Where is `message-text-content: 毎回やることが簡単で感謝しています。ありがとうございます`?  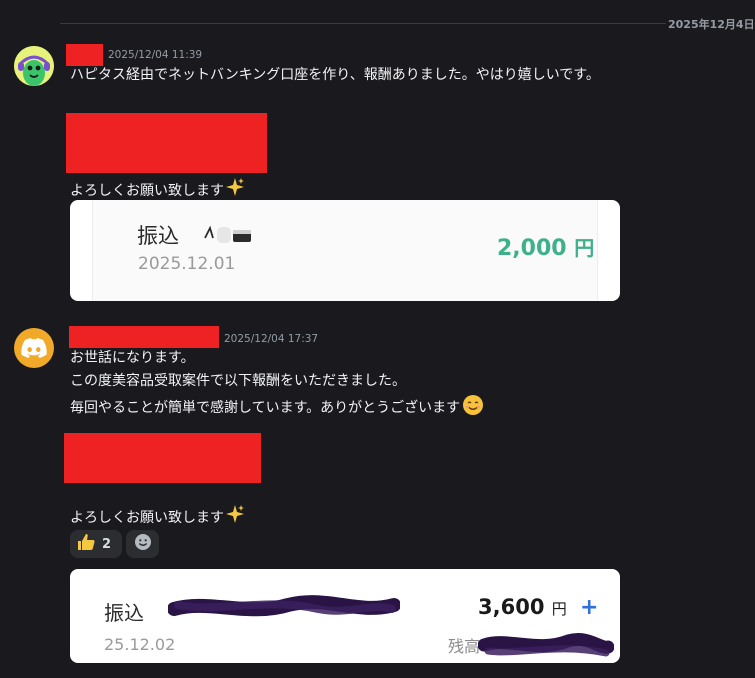 message-text-content: 毎回やることが簡単で感謝しています。ありがとうございます is located at coordinates (265, 408).